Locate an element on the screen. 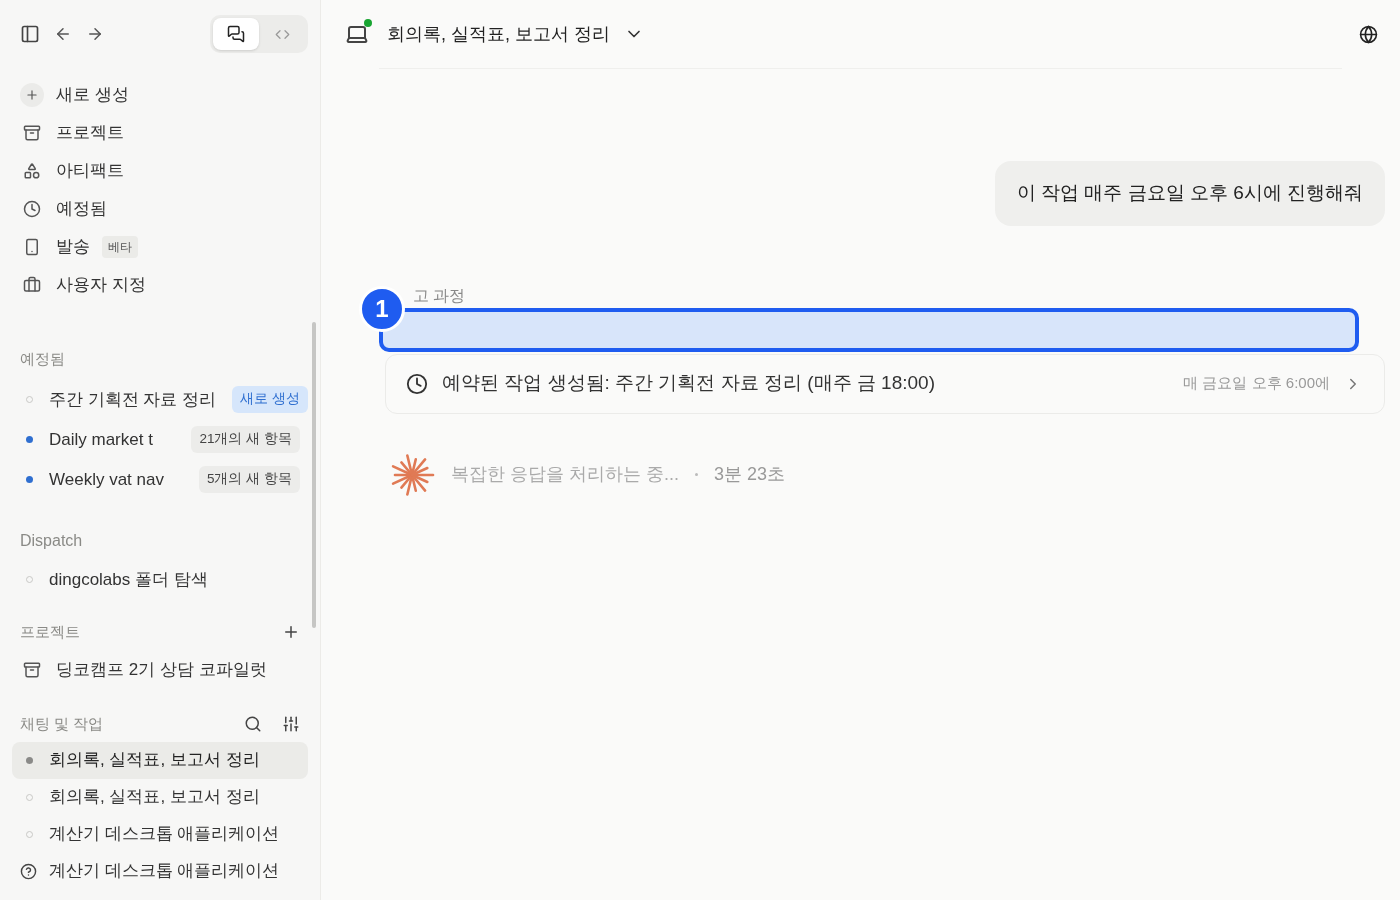  nav-item: 아티팩트 is located at coordinates (90, 171).